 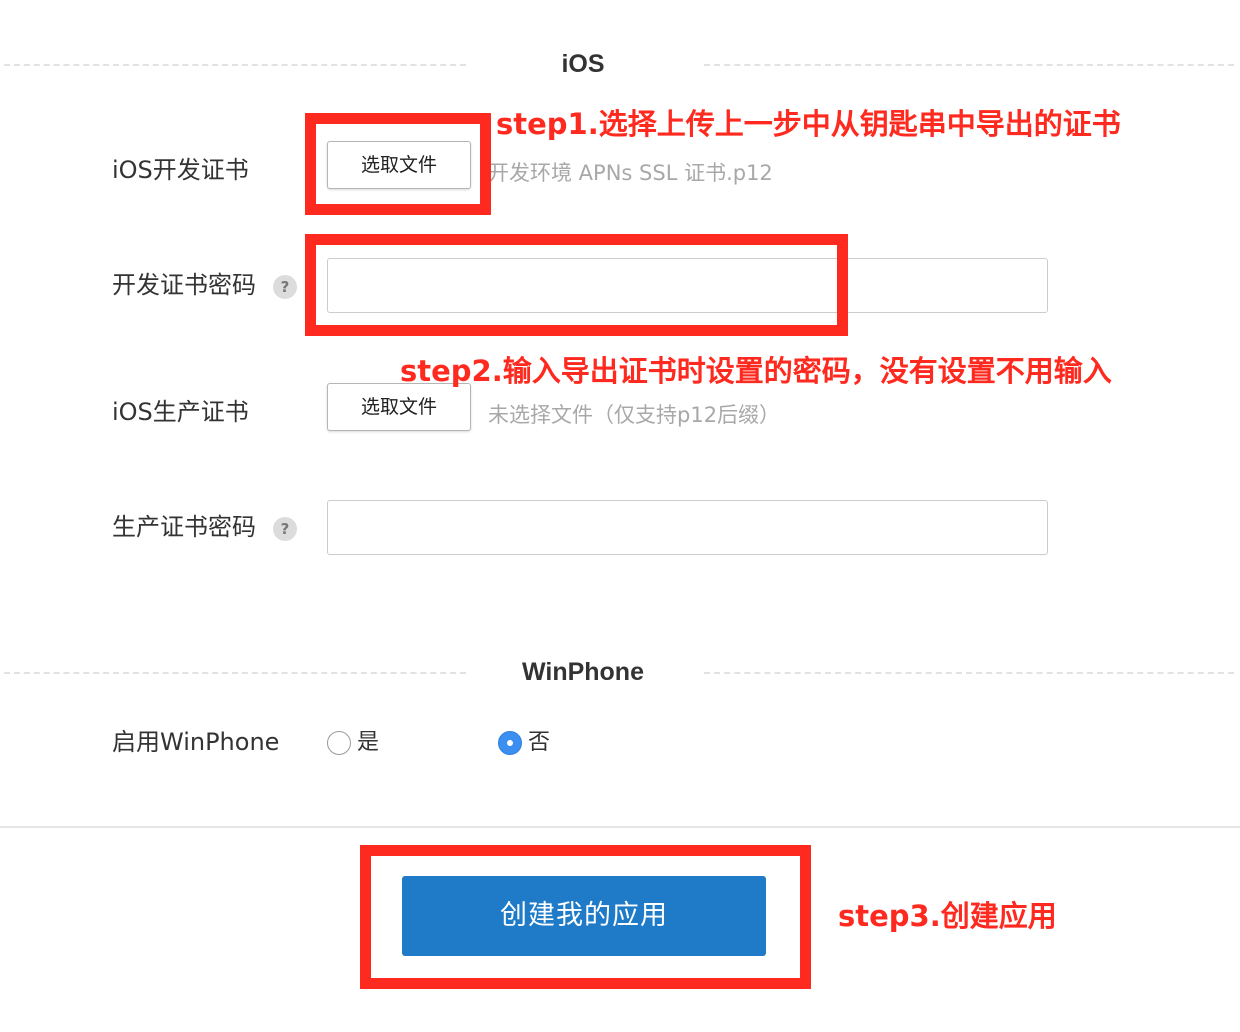 I want to click on winphone-divider-right, so click(x=969, y=673).